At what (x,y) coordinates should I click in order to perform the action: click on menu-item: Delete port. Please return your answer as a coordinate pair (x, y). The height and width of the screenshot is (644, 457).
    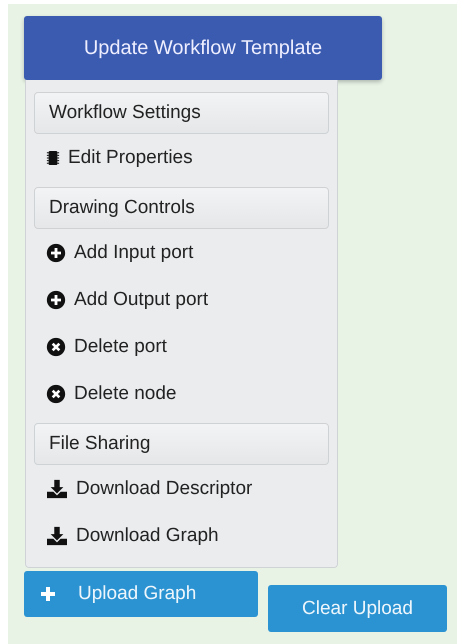
    Looking at the image, I should click on (181, 346).